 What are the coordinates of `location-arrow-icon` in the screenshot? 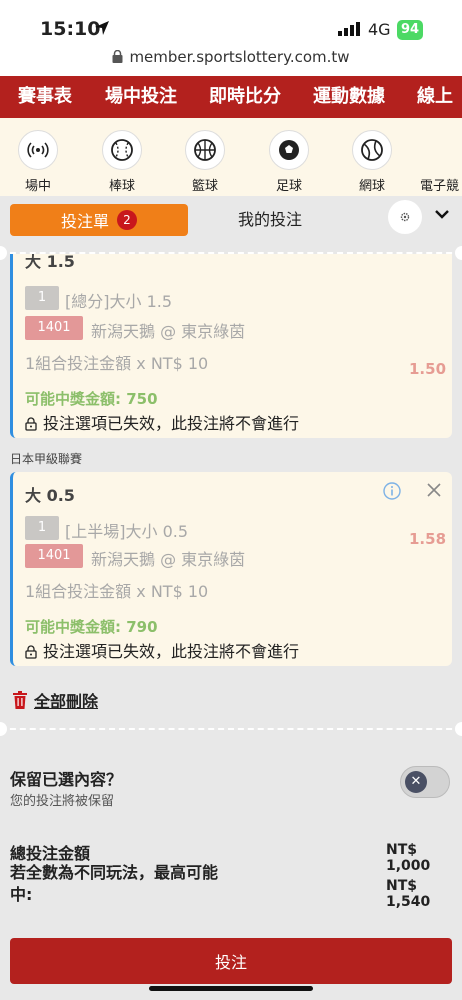 It's located at (102, 28).